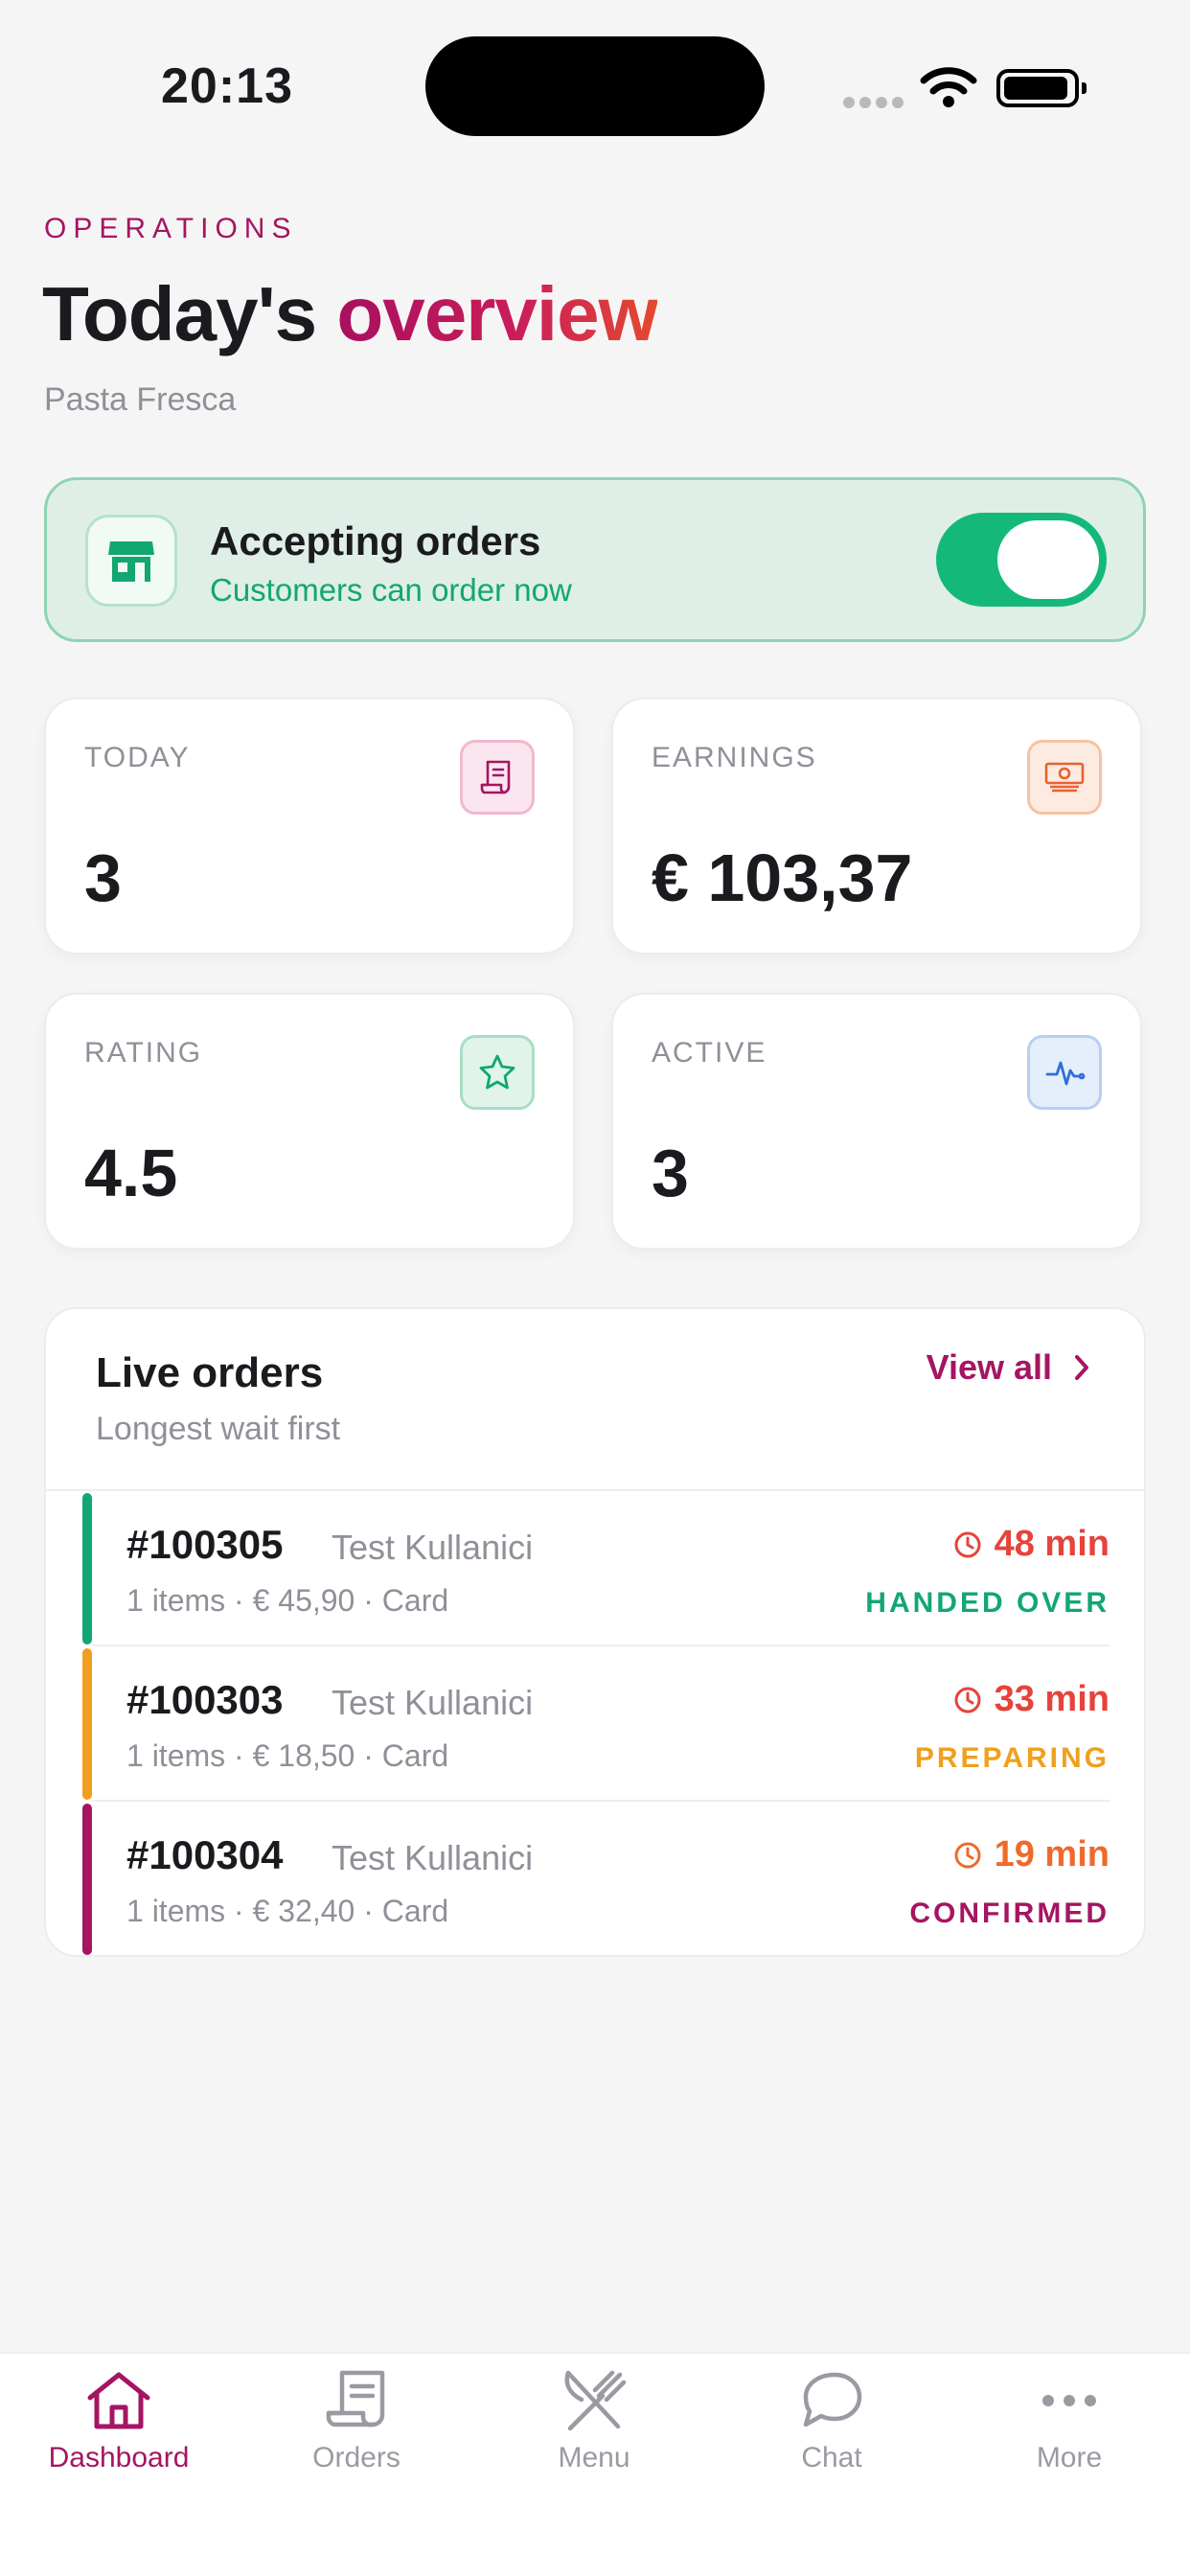 This screenshot has width=1190, height=2576. What do you see at coordinates (1041, 88) in the screenshot?
I see `battery-icon` at bounding box center [1041, 88].